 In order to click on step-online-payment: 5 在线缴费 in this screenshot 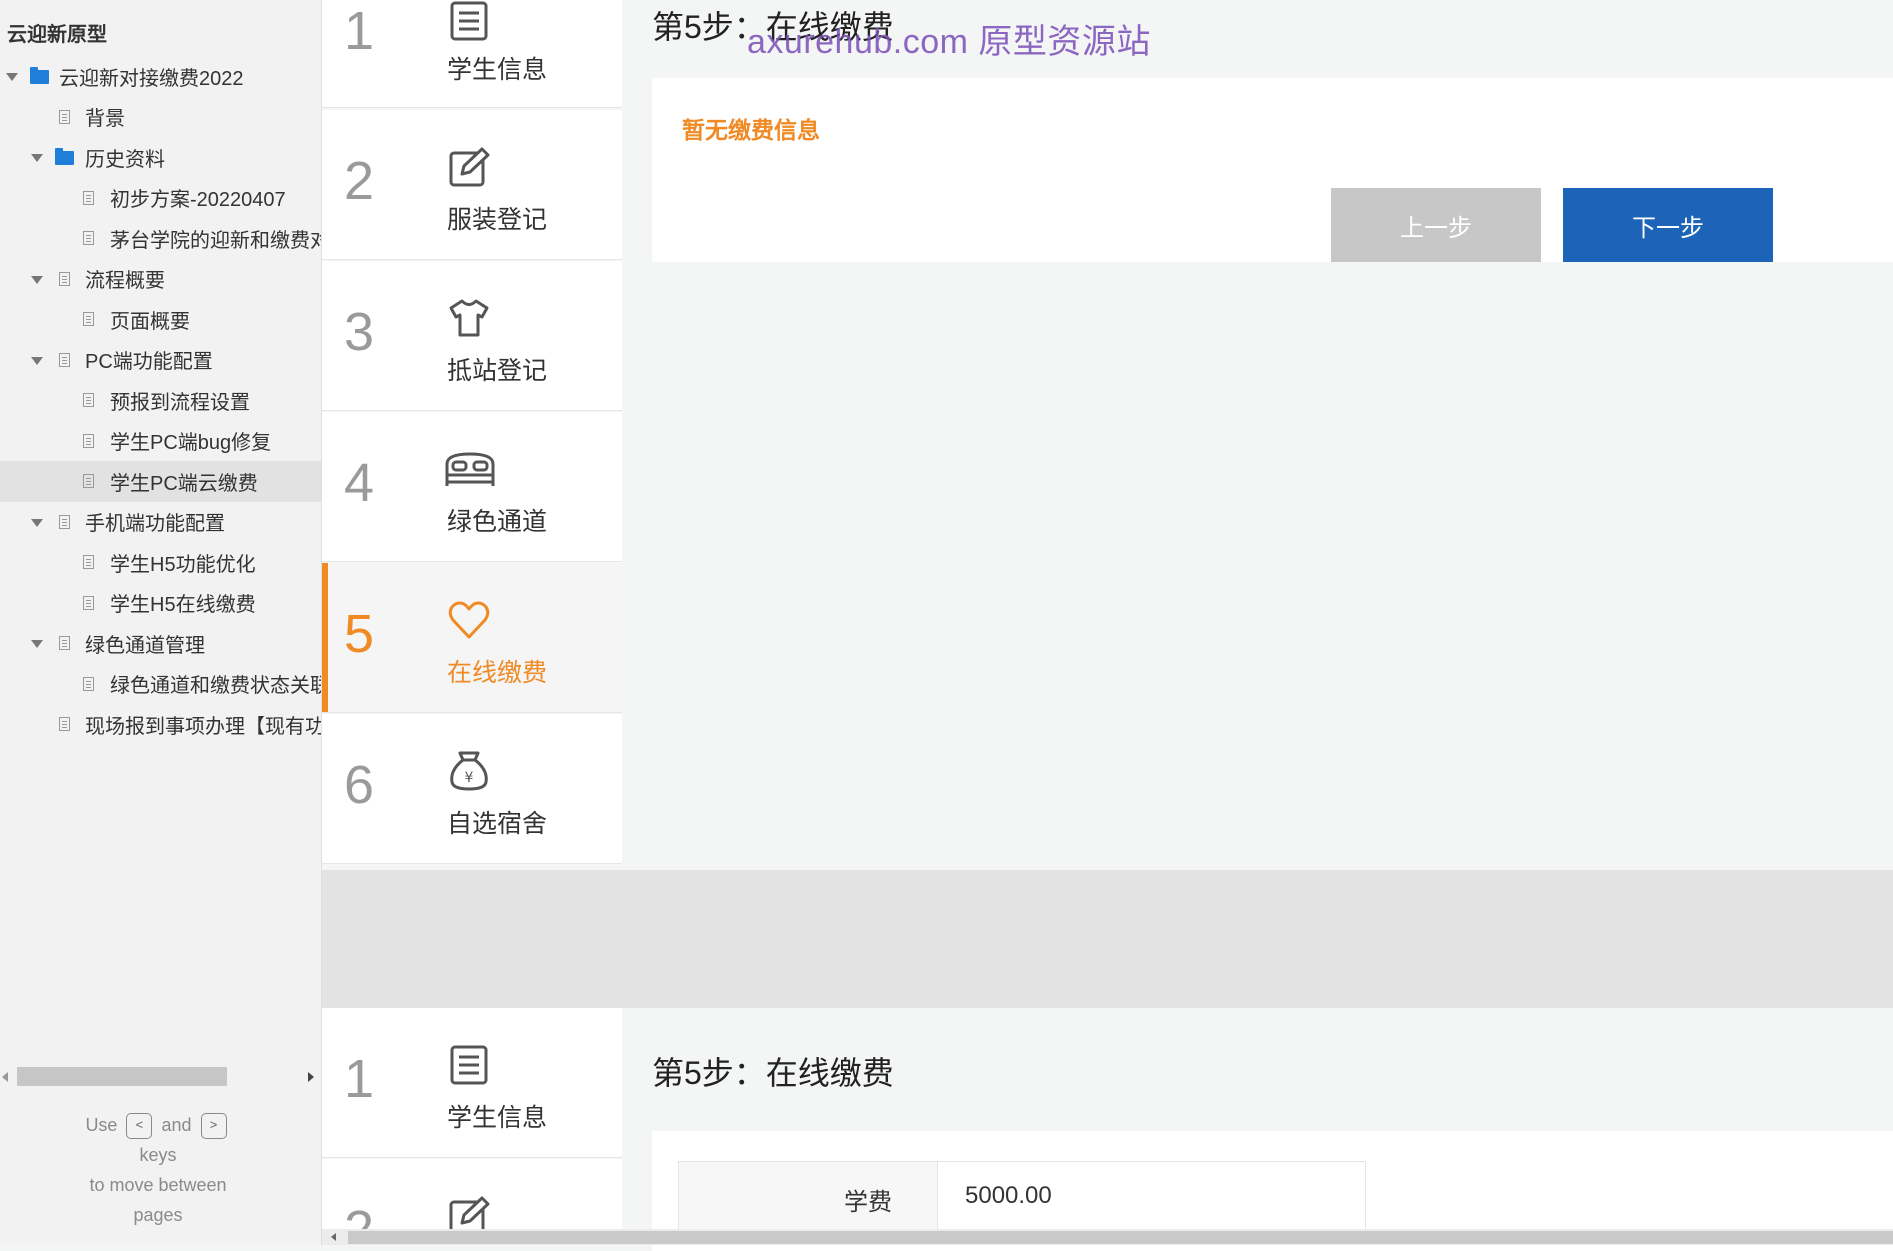, I will do `click(472, 638)`.